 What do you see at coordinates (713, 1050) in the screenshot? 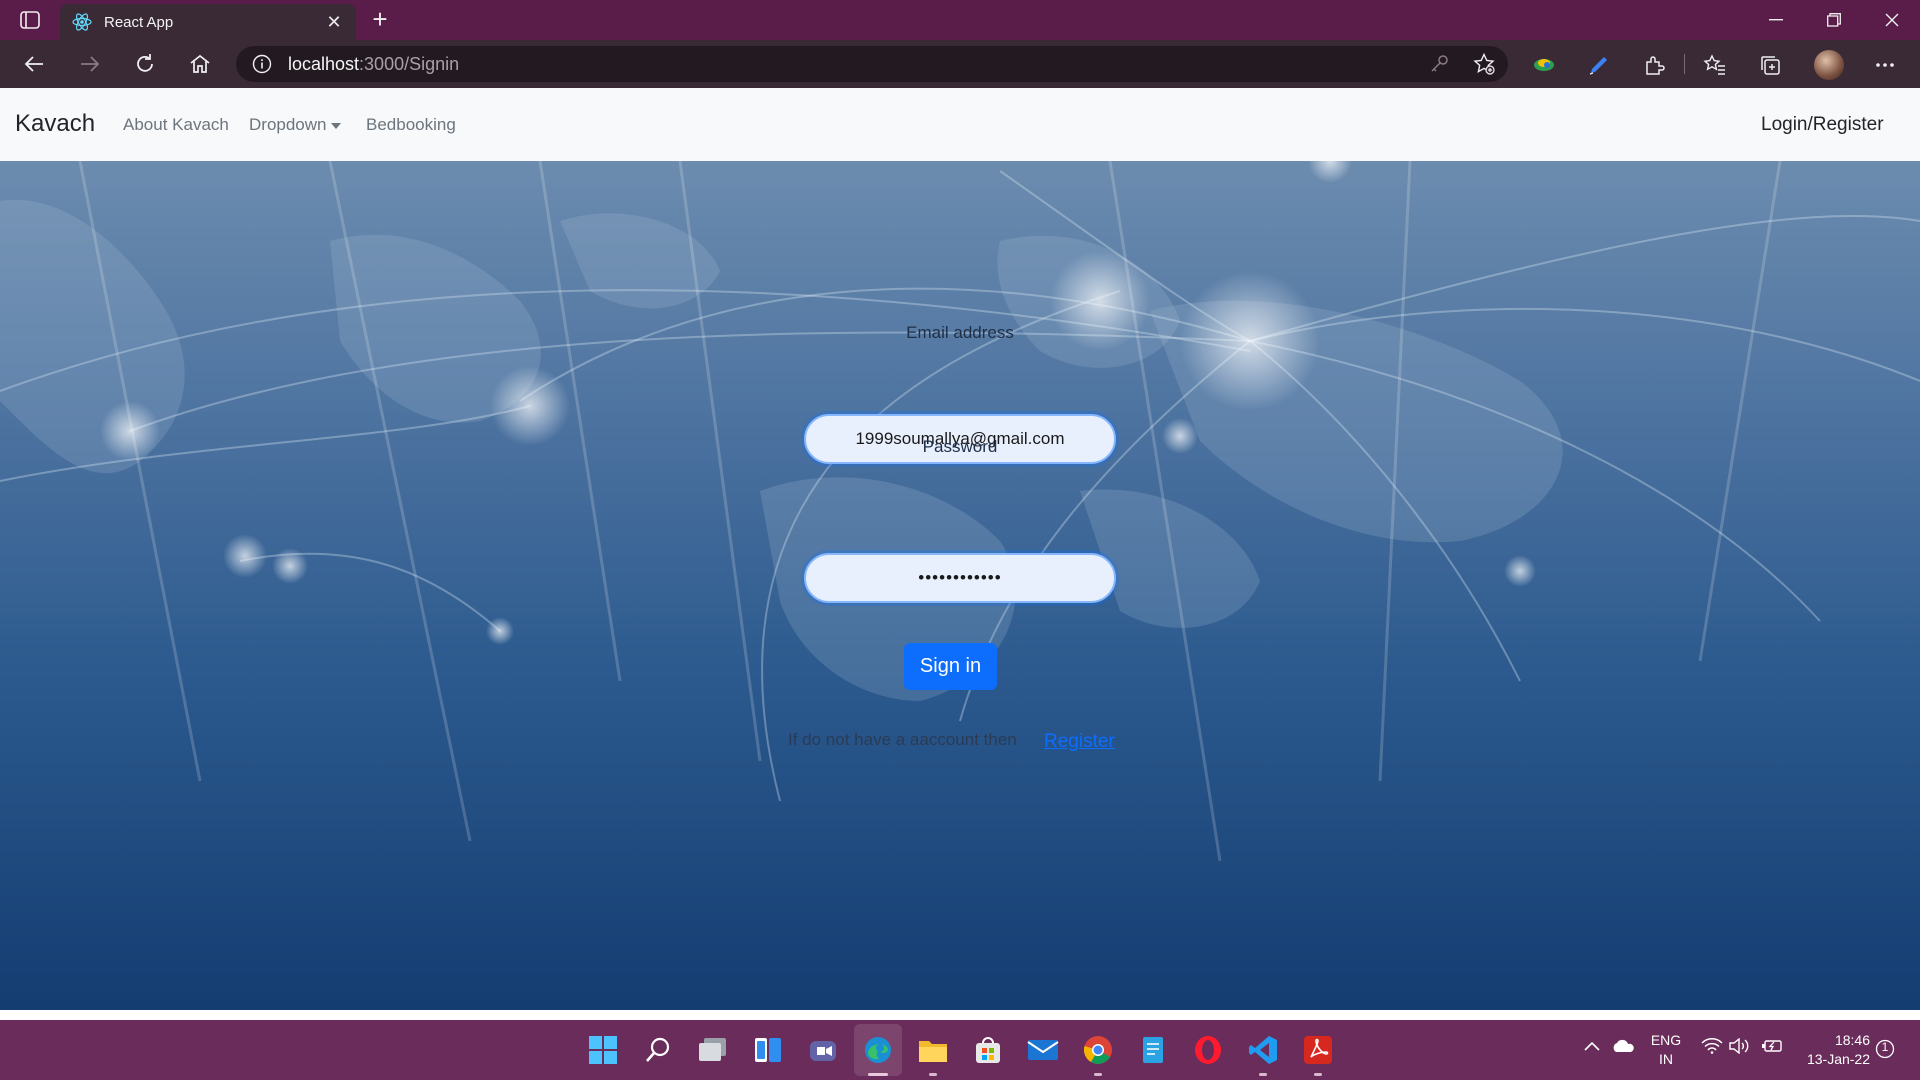
I see `task-view-icon` at bounding box center [713, 1050].